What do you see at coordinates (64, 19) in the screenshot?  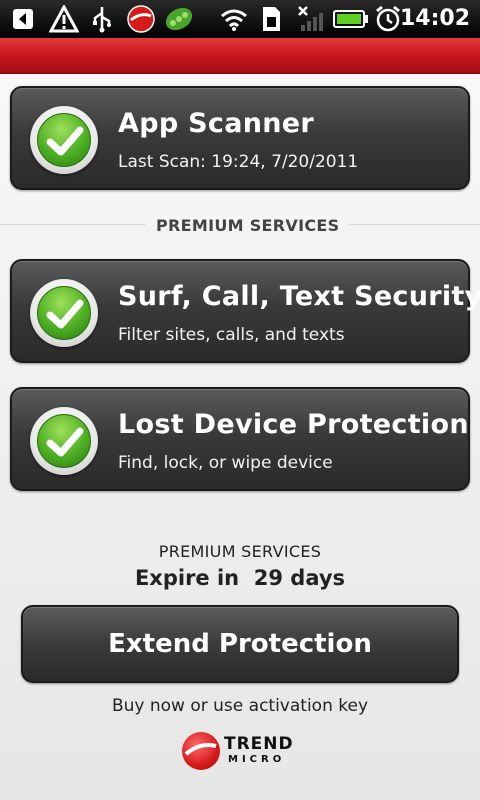 I see `warning-icon` at bounding box center [64, 19].